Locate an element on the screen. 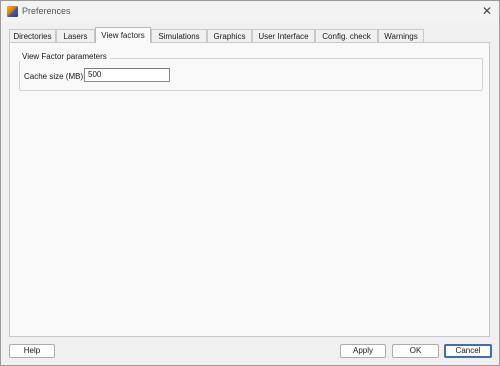 This screenshot has width=500, height=366. title-bar: Preferences ✕ is located at coordinates (250, 12).